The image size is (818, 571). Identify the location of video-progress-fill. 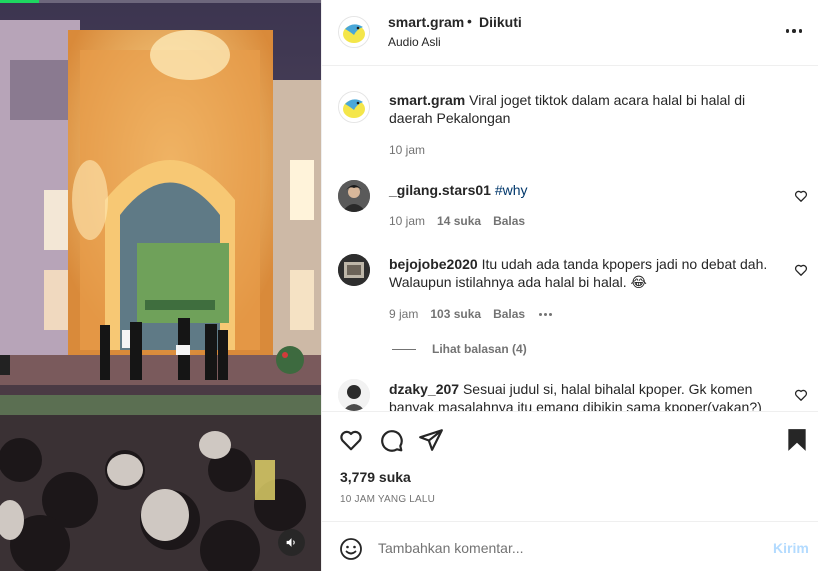
(19, 1).